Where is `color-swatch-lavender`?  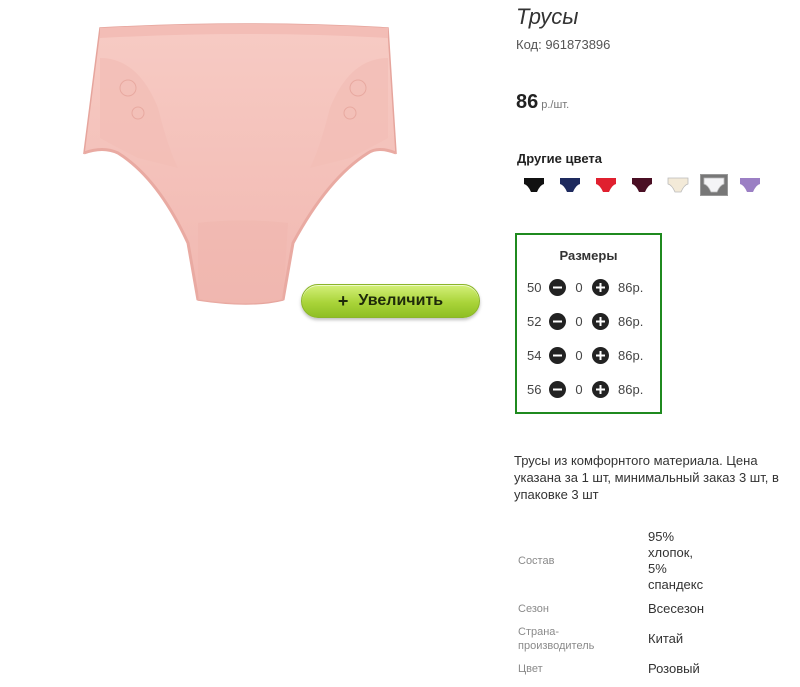 color-swatch-lavender is located at coordinates (750, 185).